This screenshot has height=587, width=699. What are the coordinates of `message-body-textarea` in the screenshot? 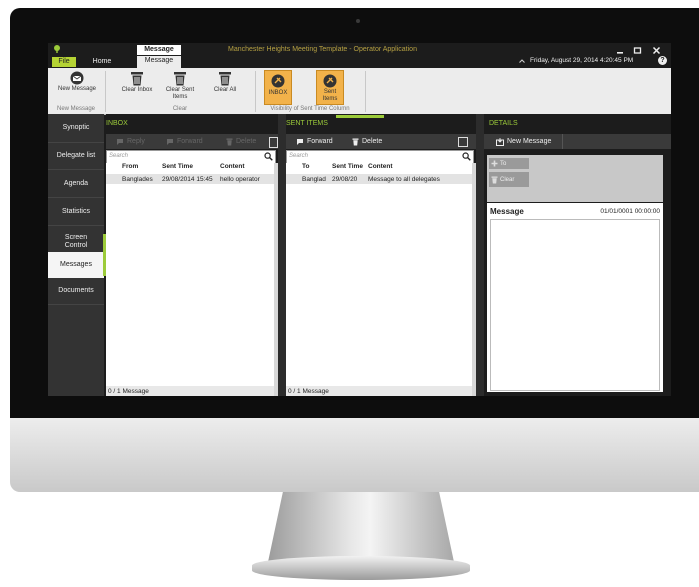 It's located at (575, 305).